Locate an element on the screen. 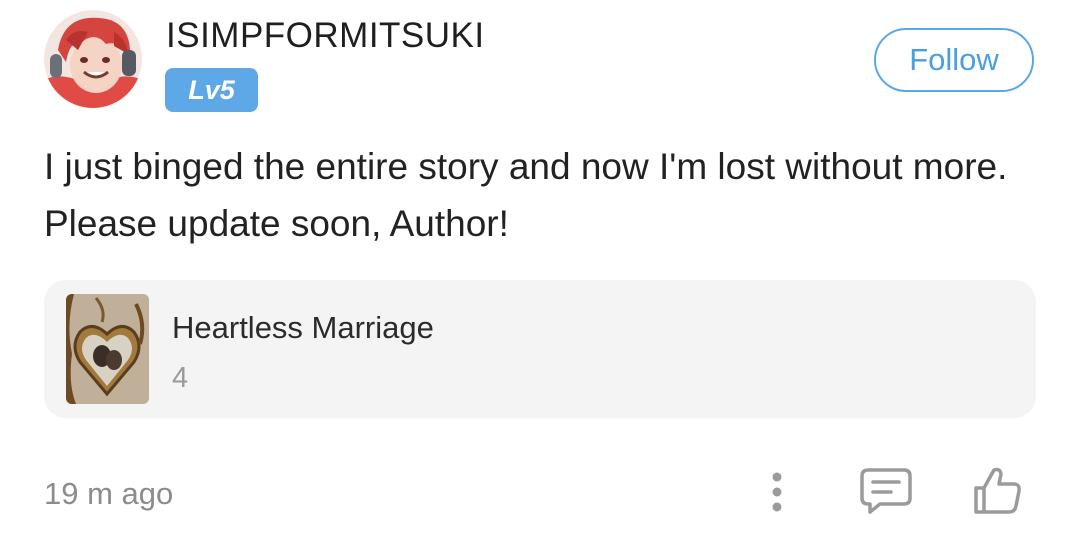  comment-icon is located at coordinates (886, 491).